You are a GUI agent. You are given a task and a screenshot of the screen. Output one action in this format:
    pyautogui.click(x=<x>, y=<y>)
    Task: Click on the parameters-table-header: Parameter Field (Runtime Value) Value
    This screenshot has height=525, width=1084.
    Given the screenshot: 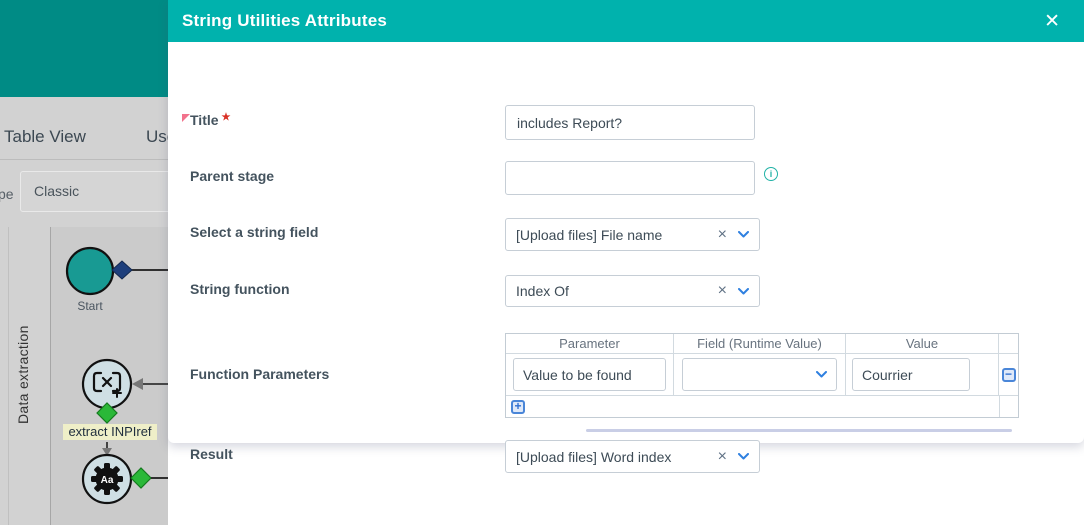 What is the action you would take?
    pyautogui.click(x=762, y=344)
    